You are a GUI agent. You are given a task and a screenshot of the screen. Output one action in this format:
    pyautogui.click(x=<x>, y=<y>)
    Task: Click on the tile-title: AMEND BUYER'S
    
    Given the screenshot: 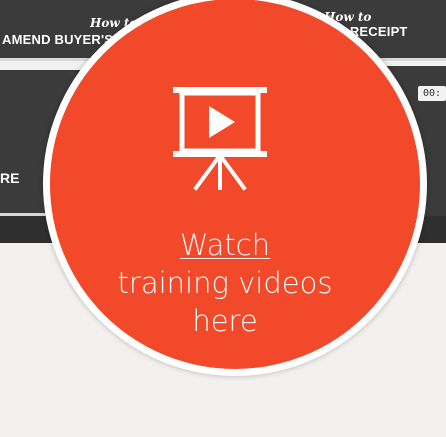 What is the action you would take?
    pyautogui.click(x=58, y=39)
    